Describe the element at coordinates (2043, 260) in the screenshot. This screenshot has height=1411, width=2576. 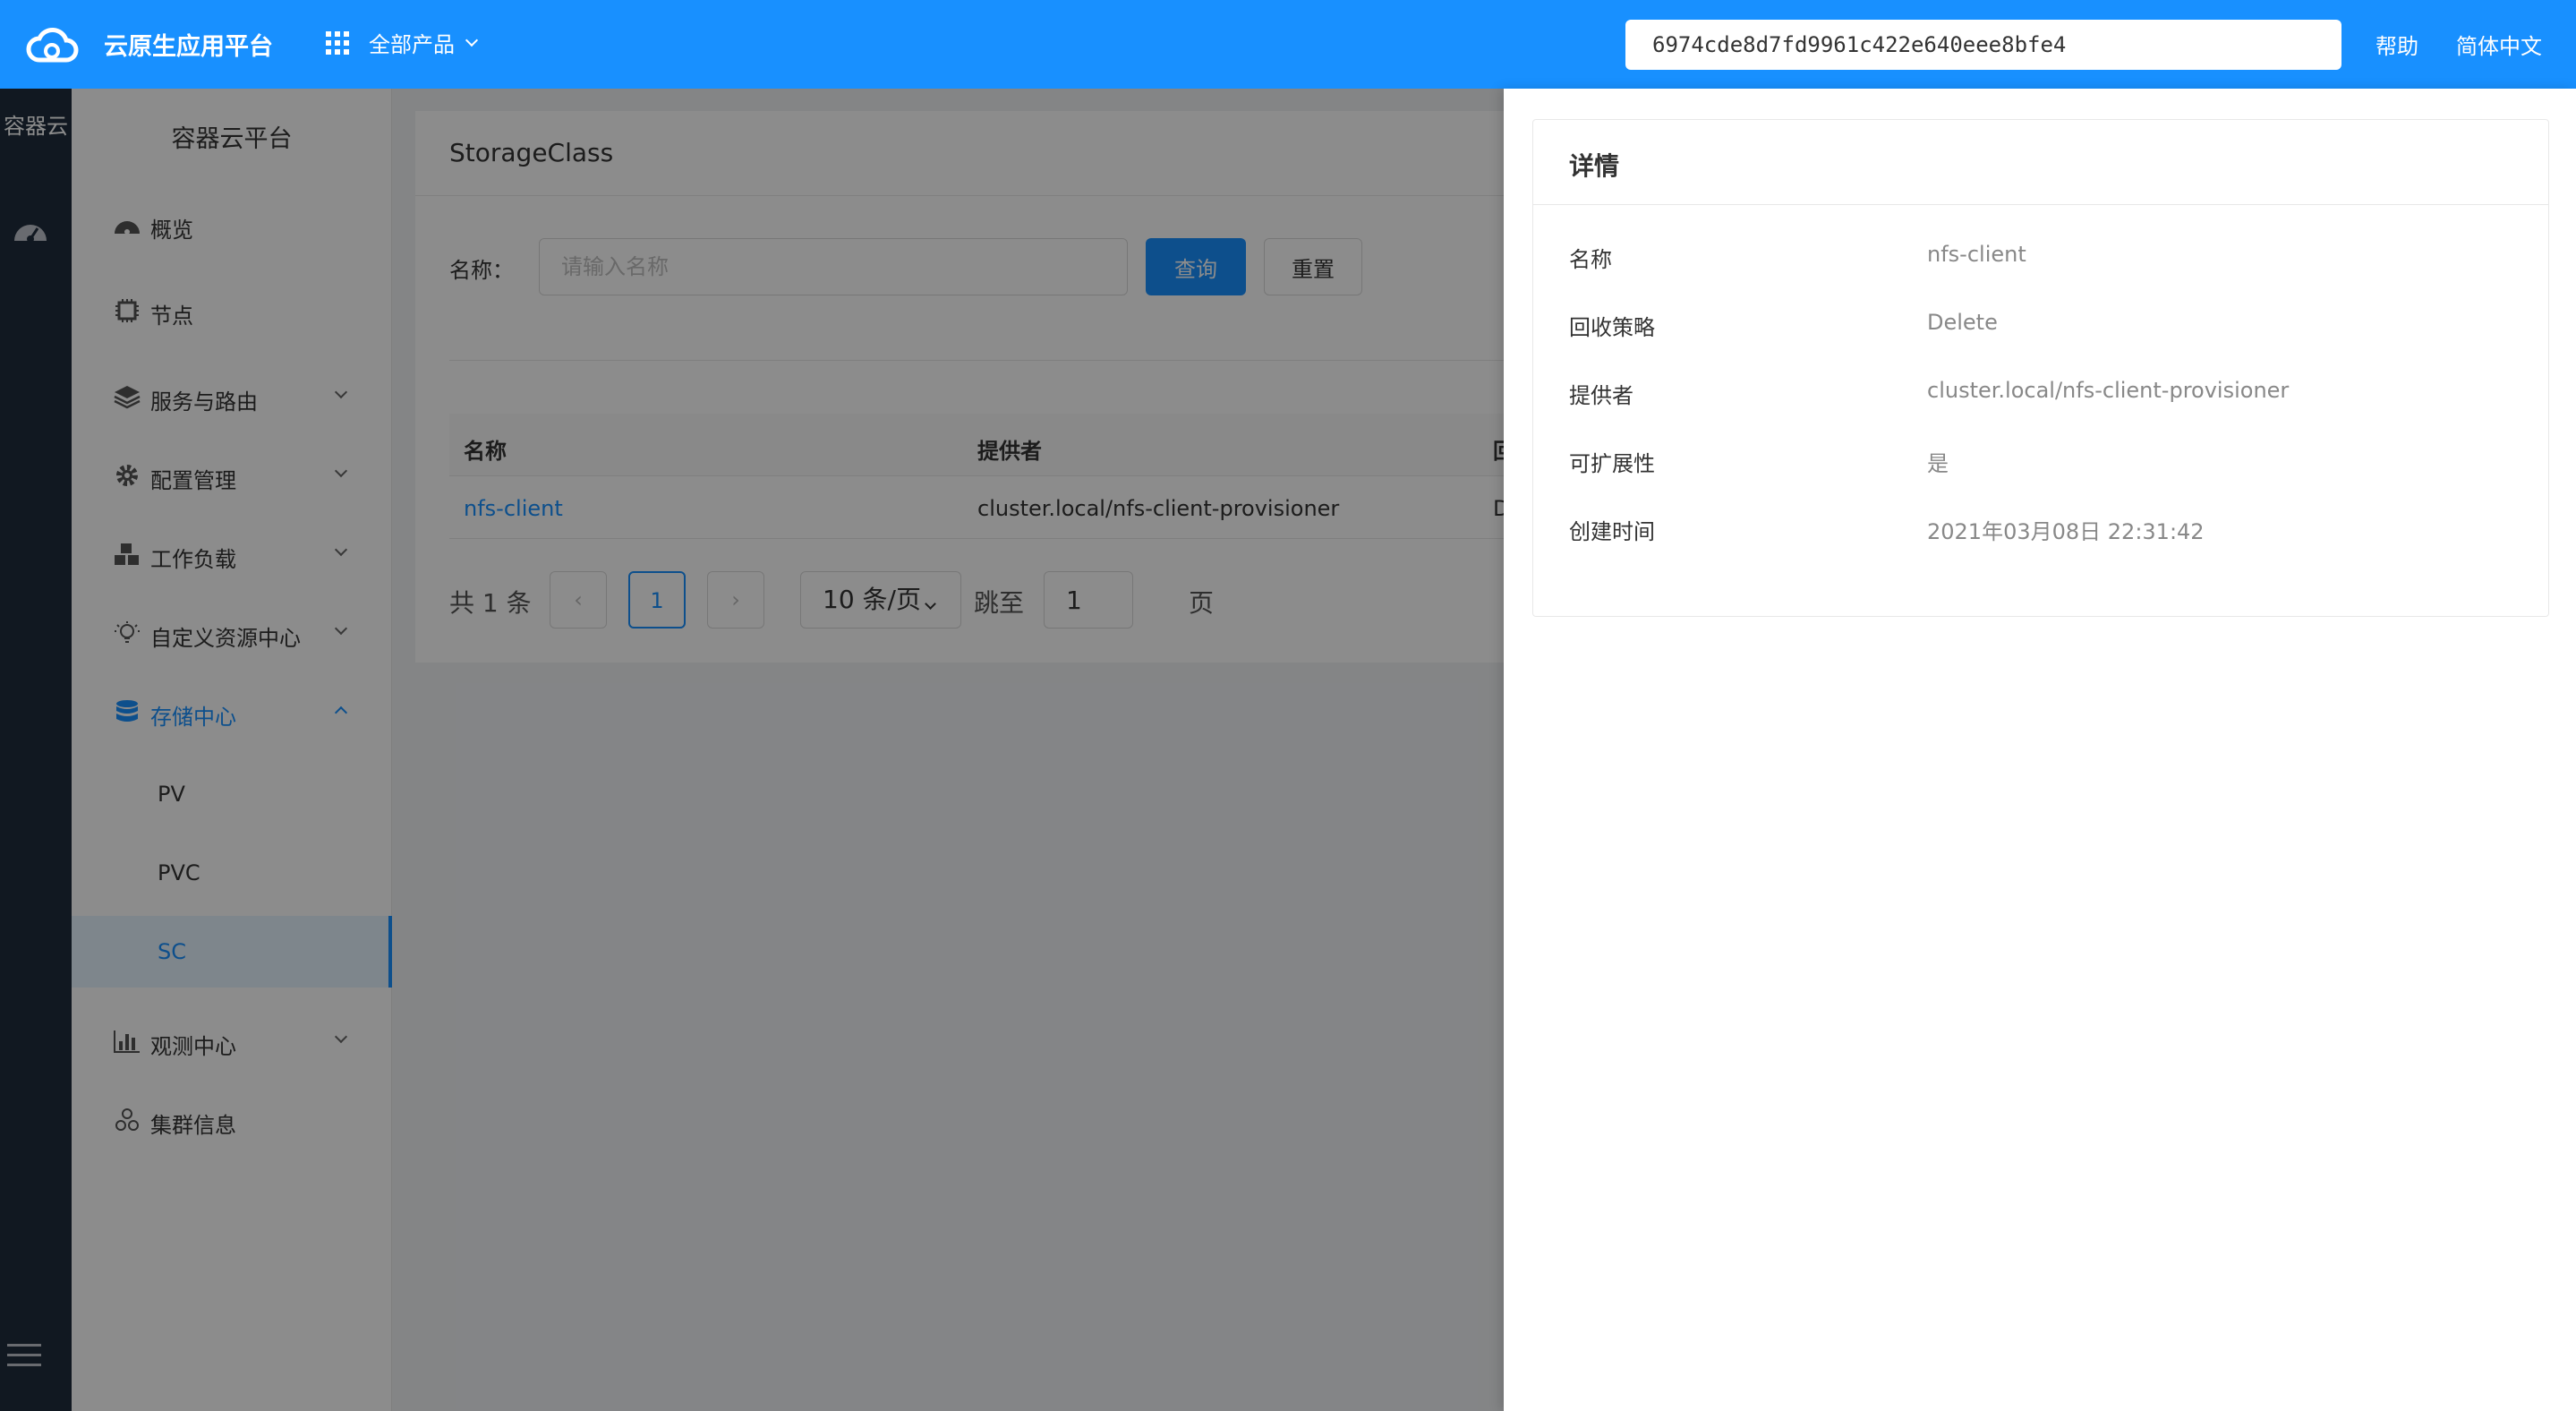
I see `detail-row-name: 名称 nfs-client` at that location.